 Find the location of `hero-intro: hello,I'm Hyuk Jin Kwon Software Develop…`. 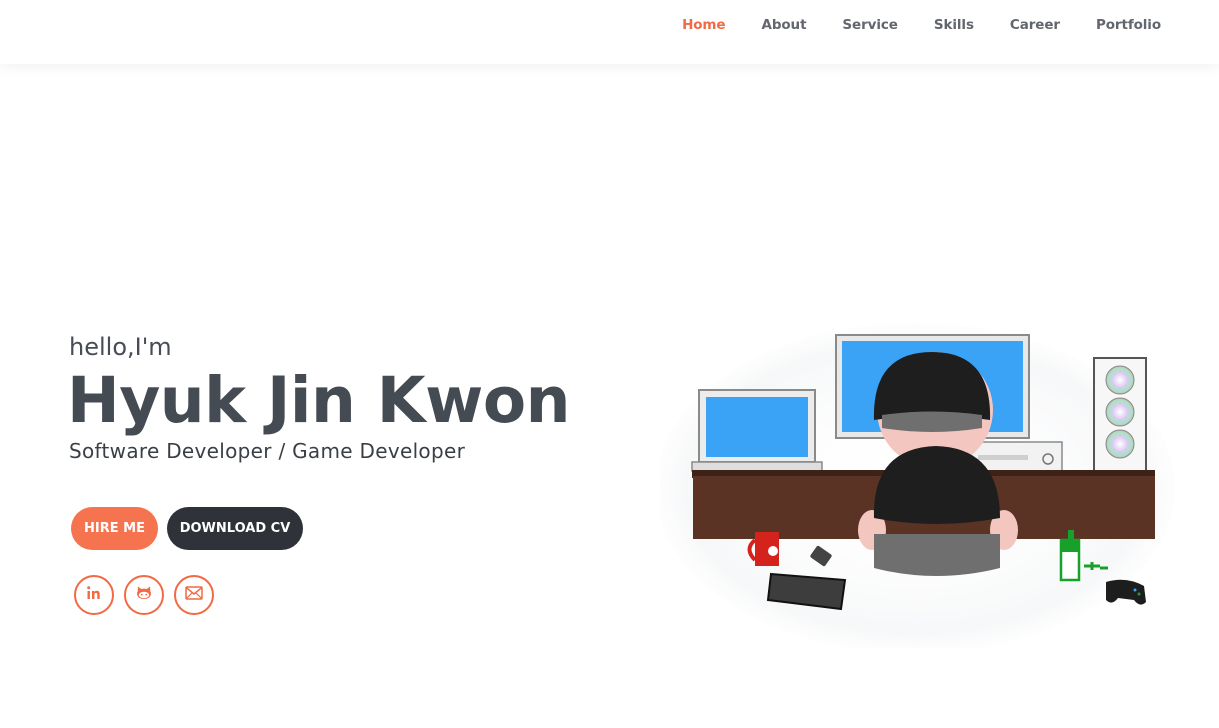

hero-intro: hello,I'm Hyuk Jin Kwon Software Develop… is located at coordinates (318, 398).